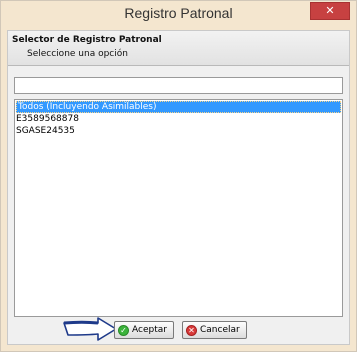  Describe the element at coordinates (191, 330) in the screenshot. I see `cancel-icon: ✕` at that location.